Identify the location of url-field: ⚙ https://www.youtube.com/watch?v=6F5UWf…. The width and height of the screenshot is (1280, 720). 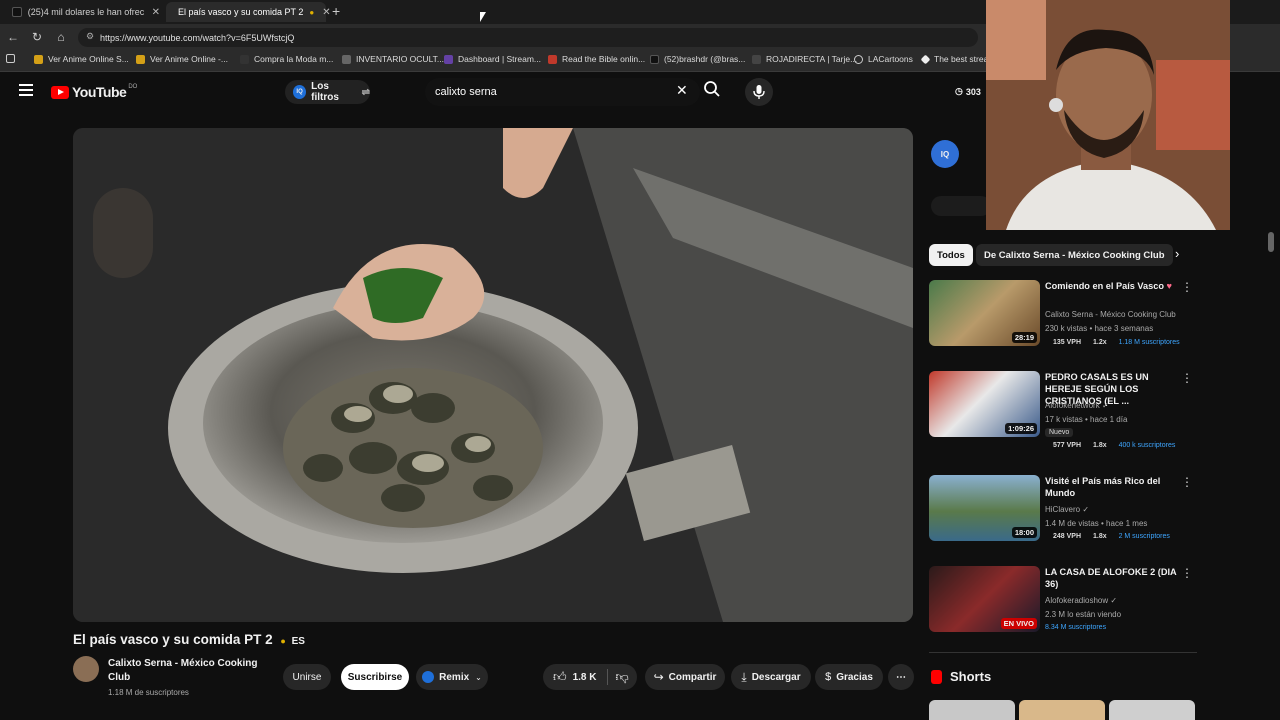
(528, 37).